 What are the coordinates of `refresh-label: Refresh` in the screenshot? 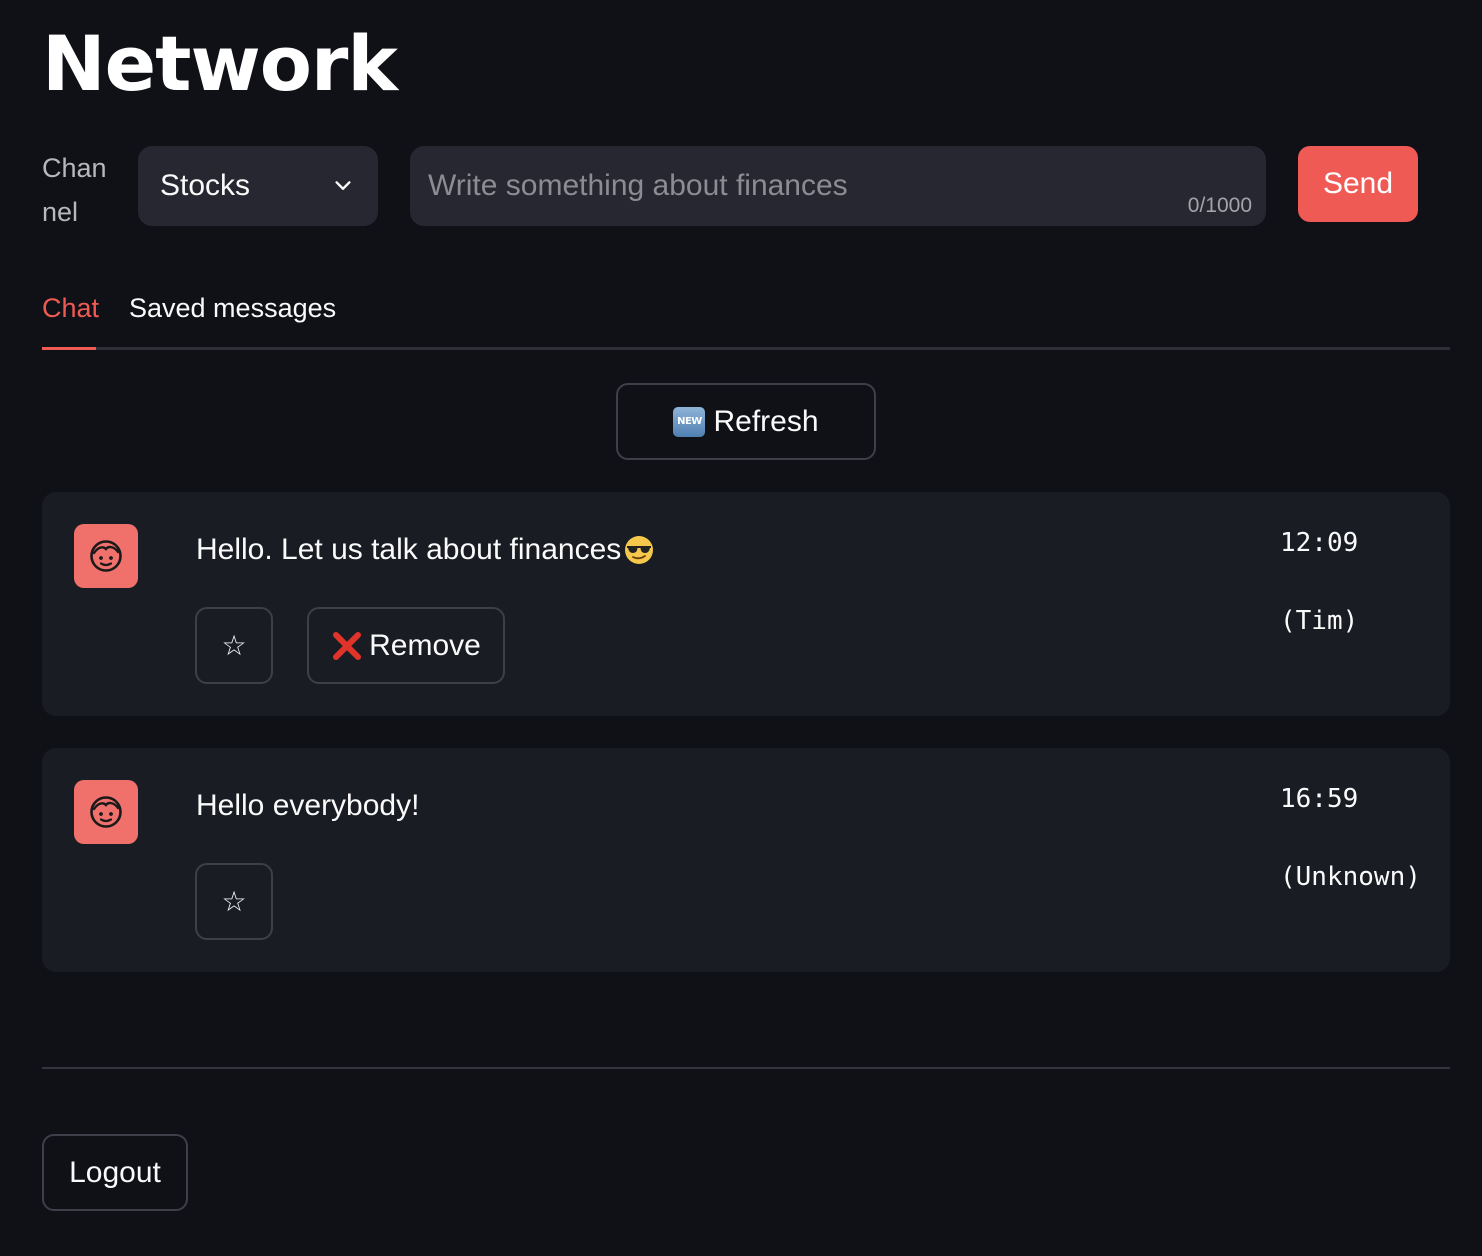 It's located at (766, 421).